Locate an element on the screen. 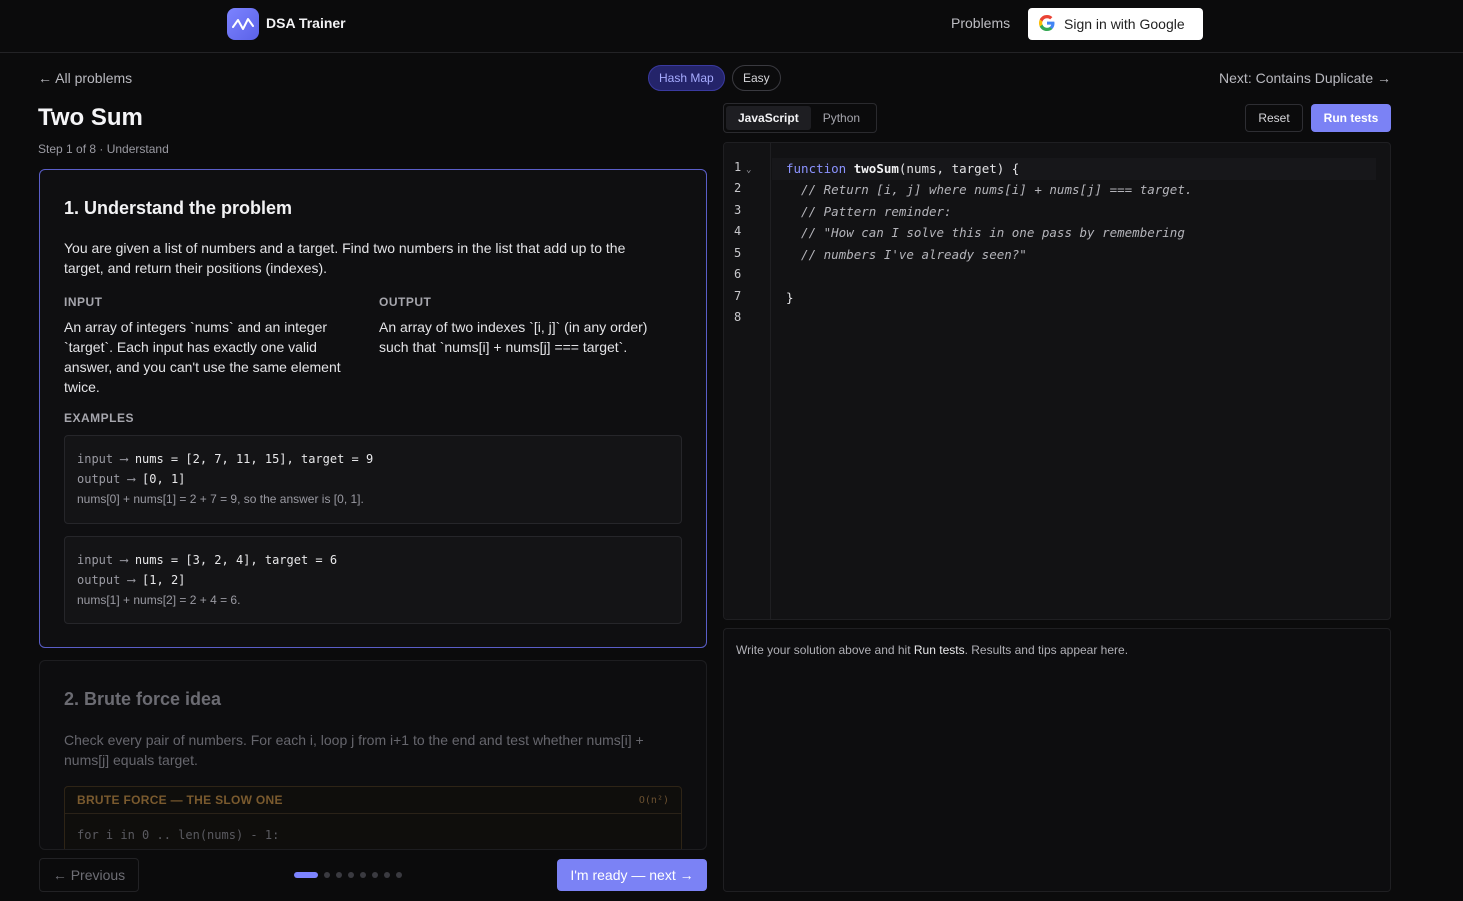 This screenshot has height=901, width=1463. complexity-badge: O(n²) is located at coordinates (653, 800).